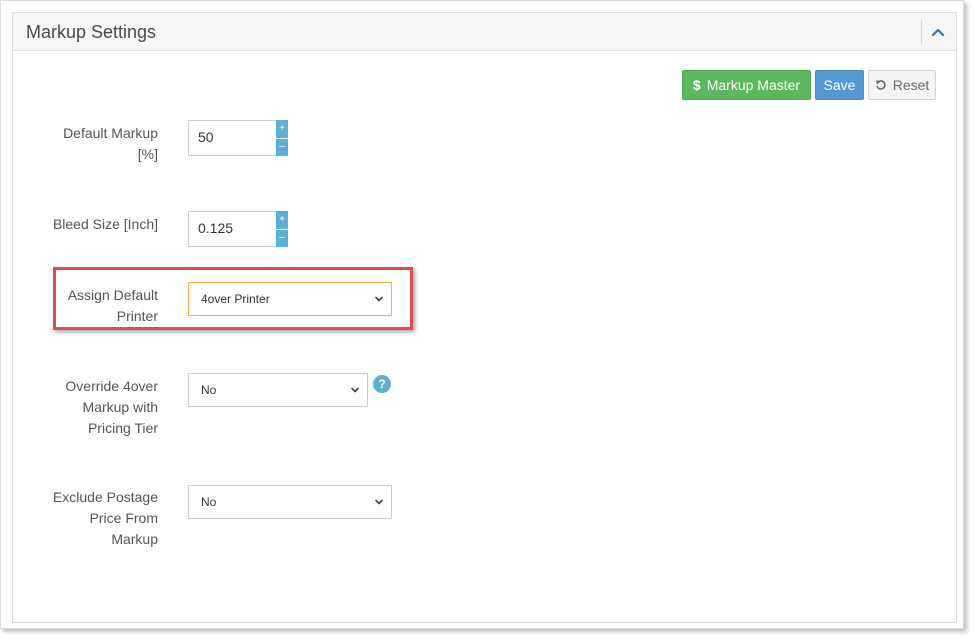 The image size is (974, 639). Describe the element at coordinates (880, 85) in the screenshot. I see `undo-icon` at that location.